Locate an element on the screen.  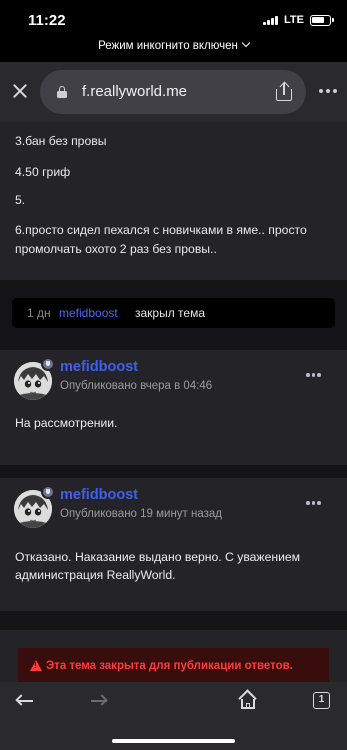
signal-icon is located at coordinates (271, 20).